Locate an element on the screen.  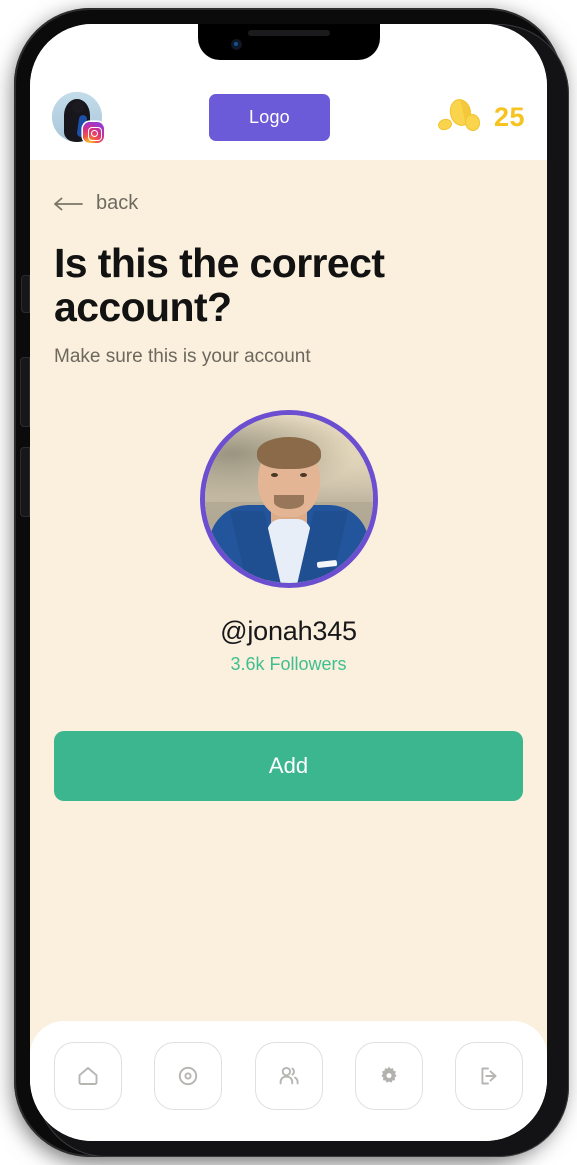
volume-down-button is located at coordinates (25, 482).